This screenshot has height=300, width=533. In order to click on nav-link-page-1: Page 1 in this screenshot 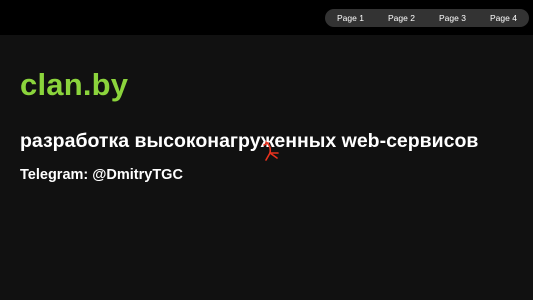, I will do `click(350, 18)`.